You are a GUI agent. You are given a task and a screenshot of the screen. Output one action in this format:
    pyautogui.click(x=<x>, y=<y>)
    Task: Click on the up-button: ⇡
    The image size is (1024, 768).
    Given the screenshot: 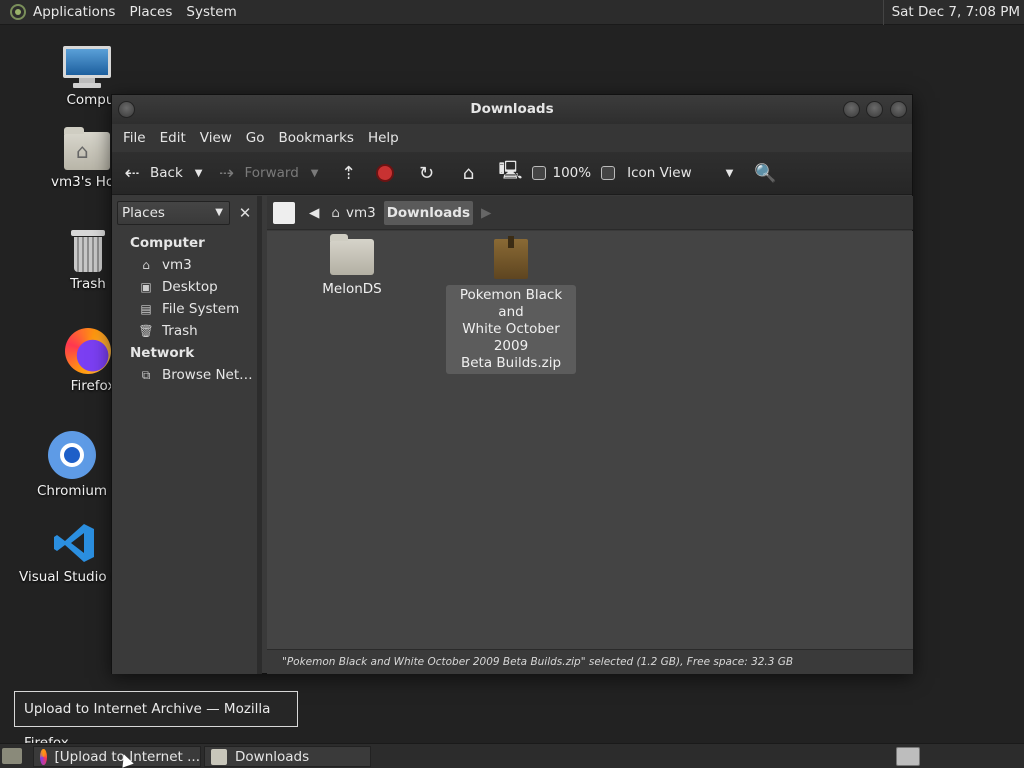 What is the action you would take?
    pyautogui.click(x=348, y=173)
    